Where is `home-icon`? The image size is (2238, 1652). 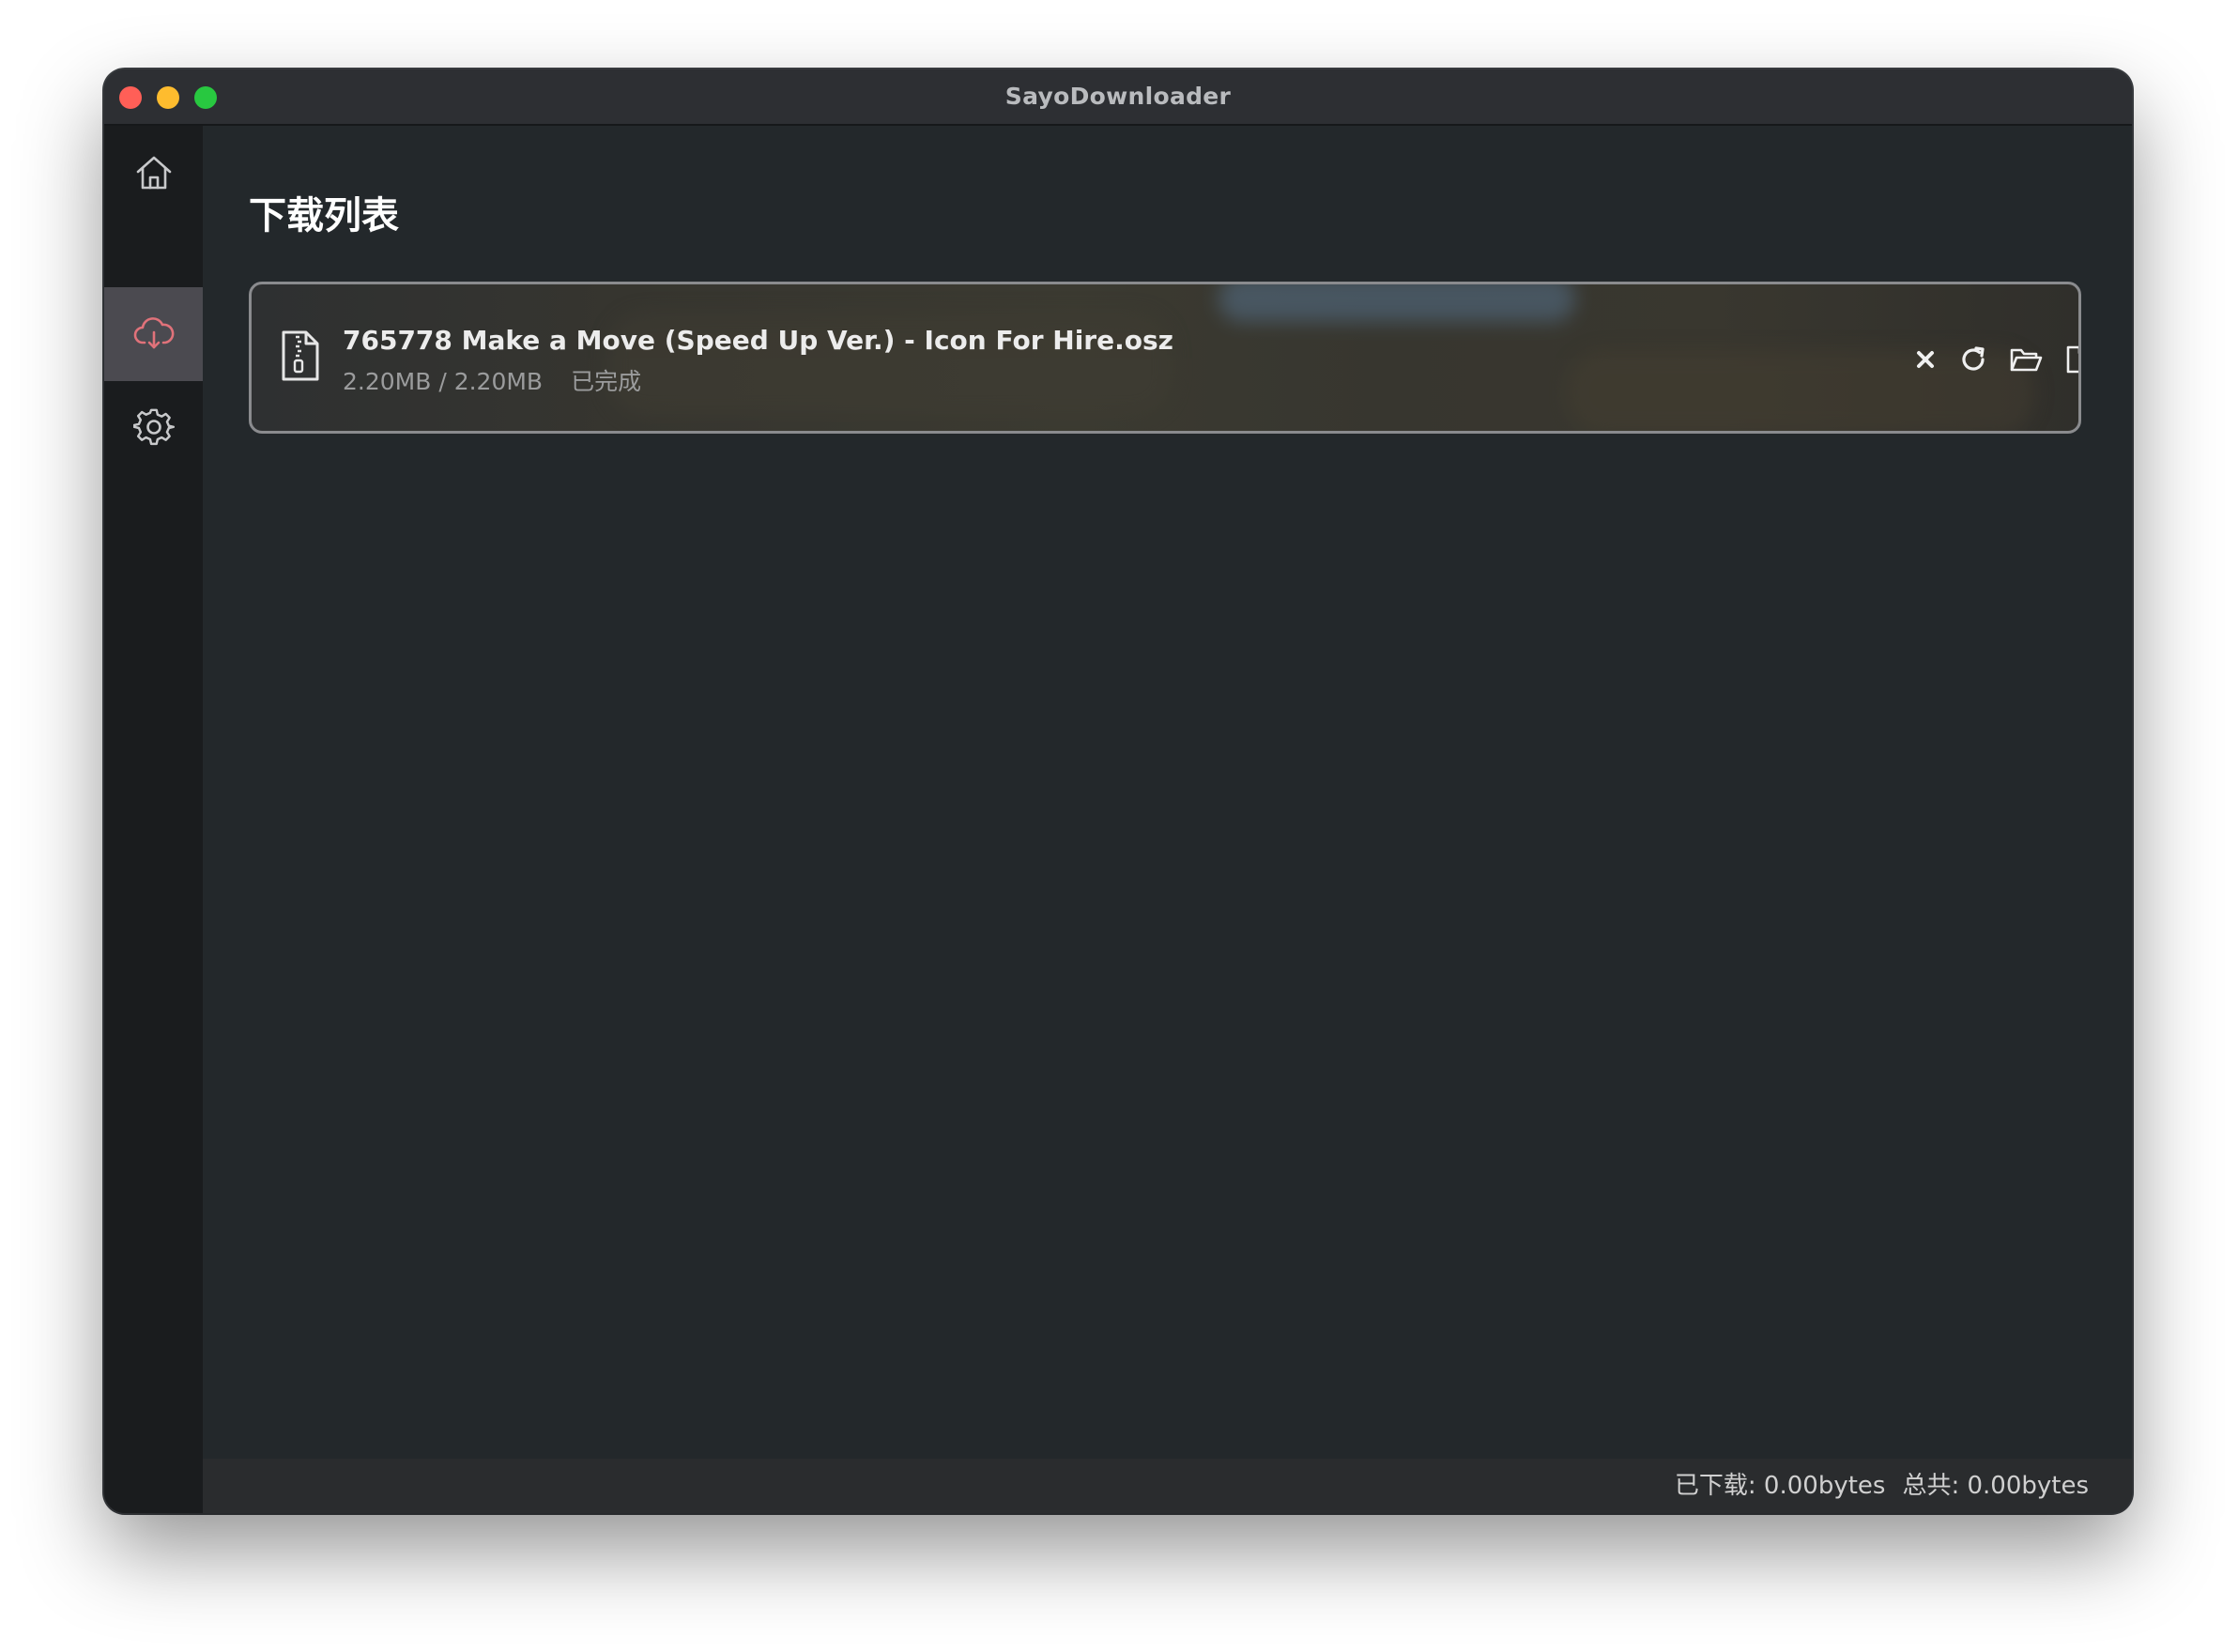
home-icon is located at coordinates (154, 172).